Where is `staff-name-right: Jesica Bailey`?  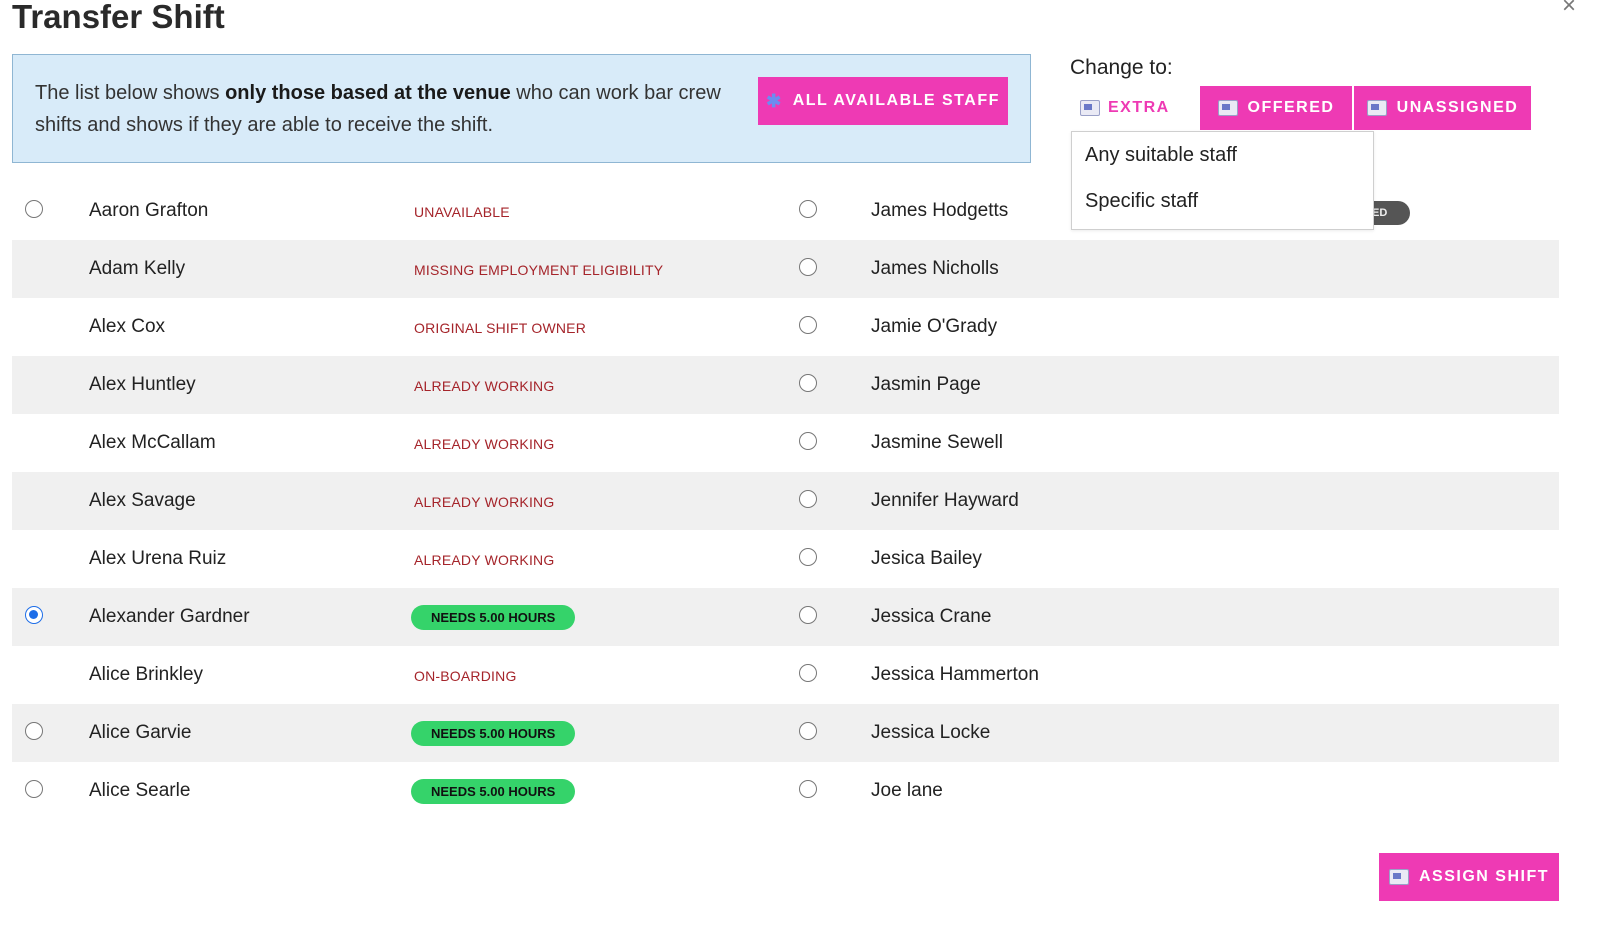 staff-name-right: Jesica Bailey is located at coordinates (926, 558).